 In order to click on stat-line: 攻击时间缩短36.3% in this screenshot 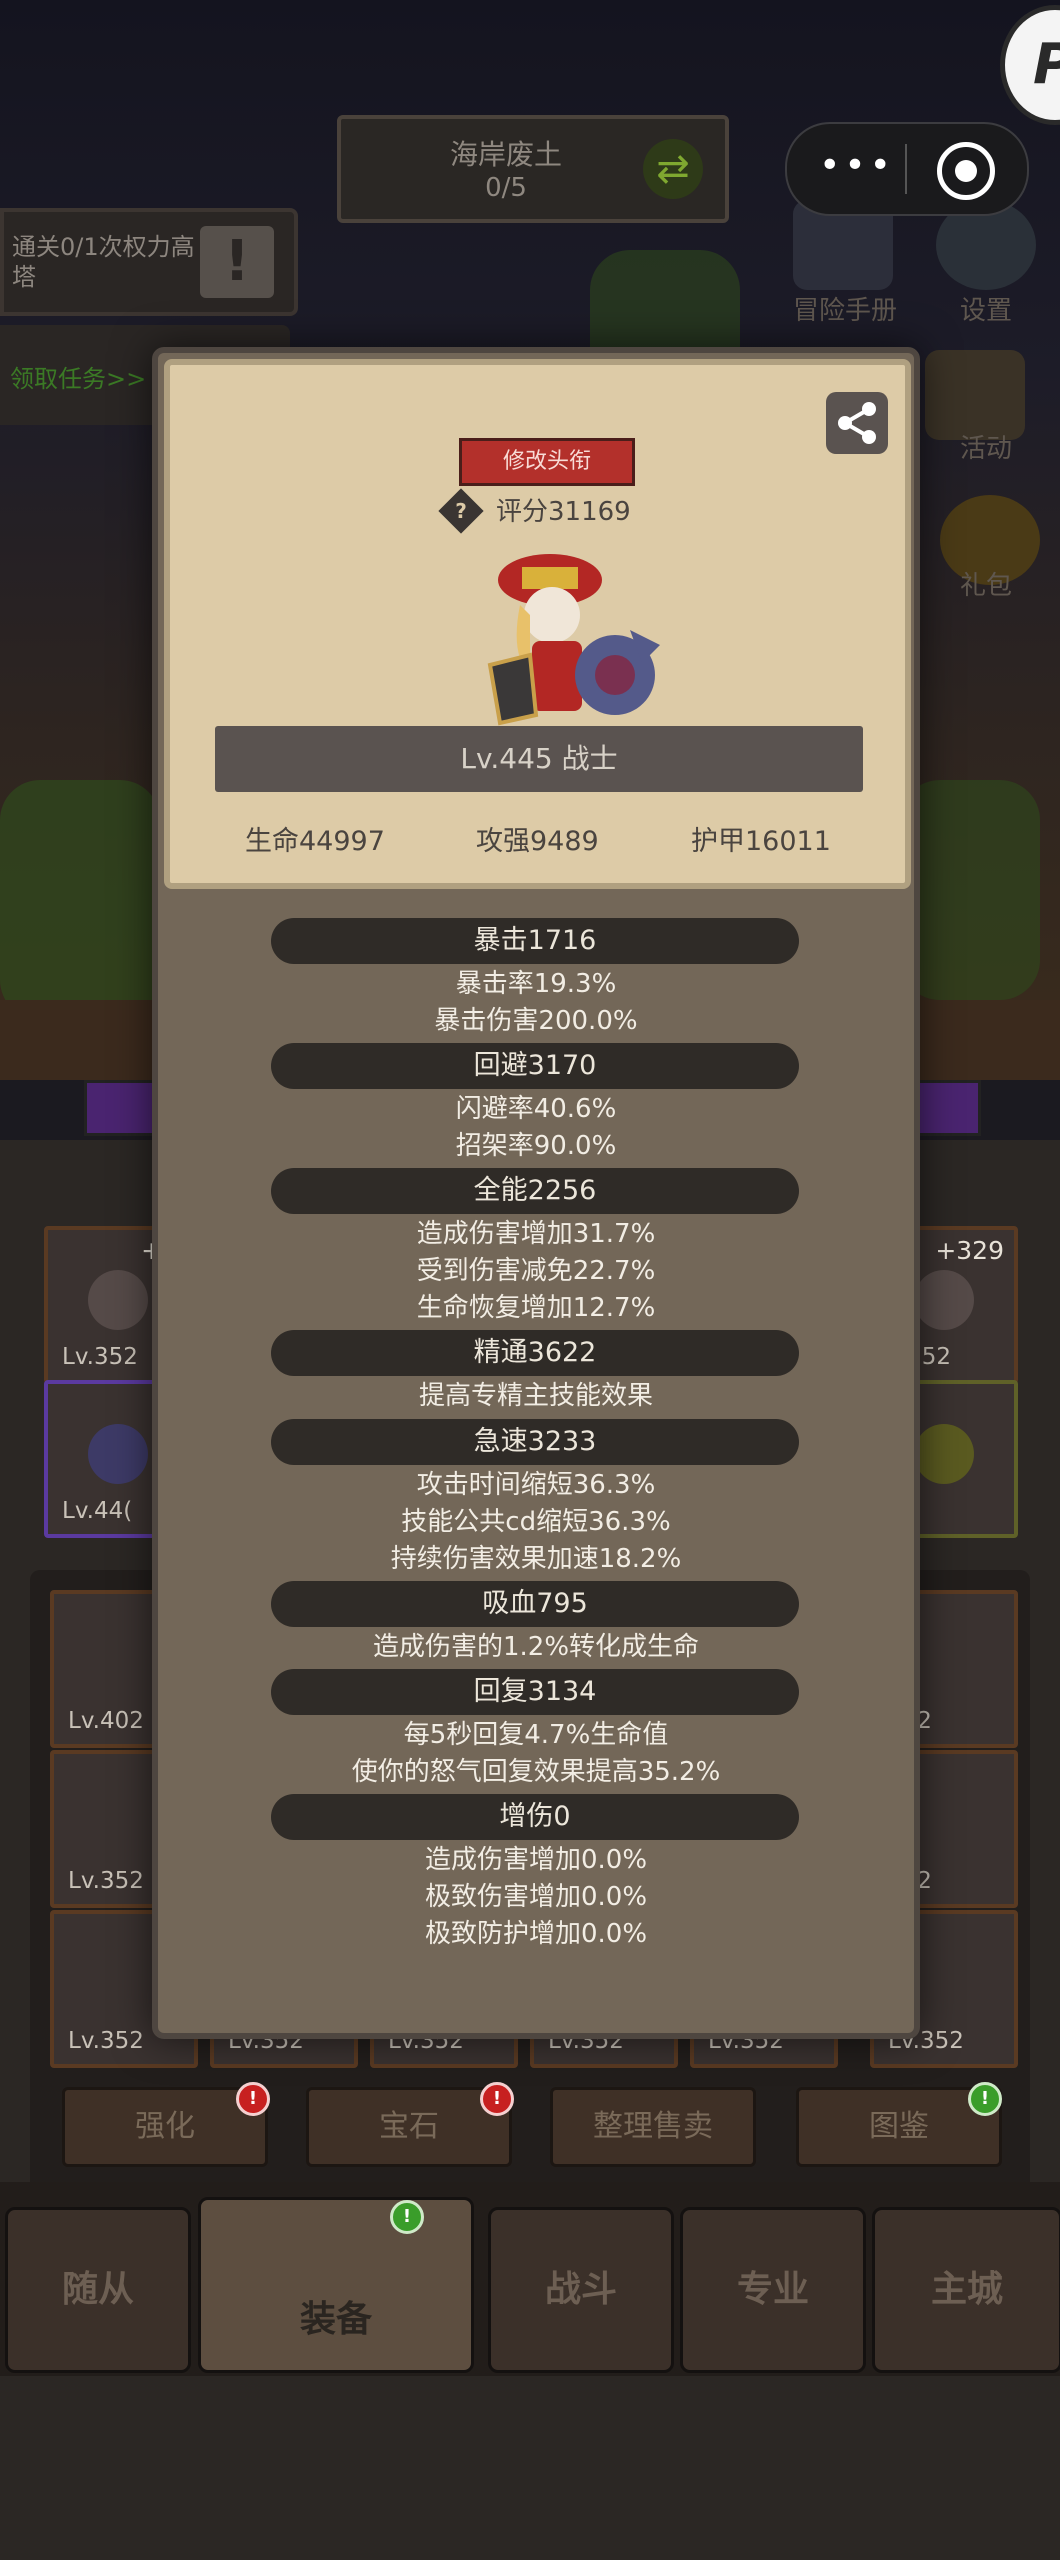, I will do `click(536, 1485)`.